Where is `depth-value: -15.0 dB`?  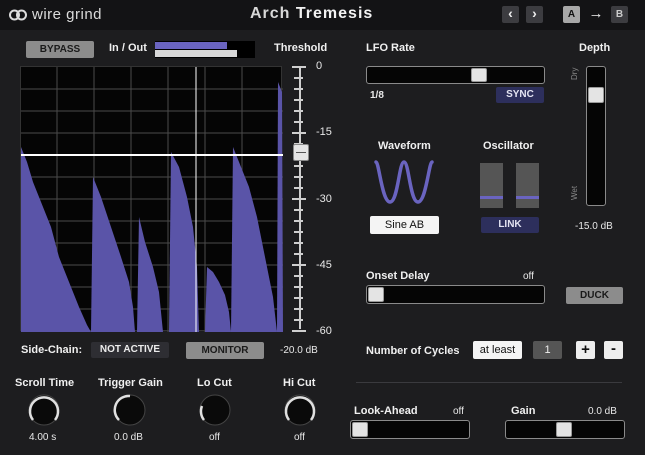 depth-value: -15.0 dB is located at coordinates (594, 226).